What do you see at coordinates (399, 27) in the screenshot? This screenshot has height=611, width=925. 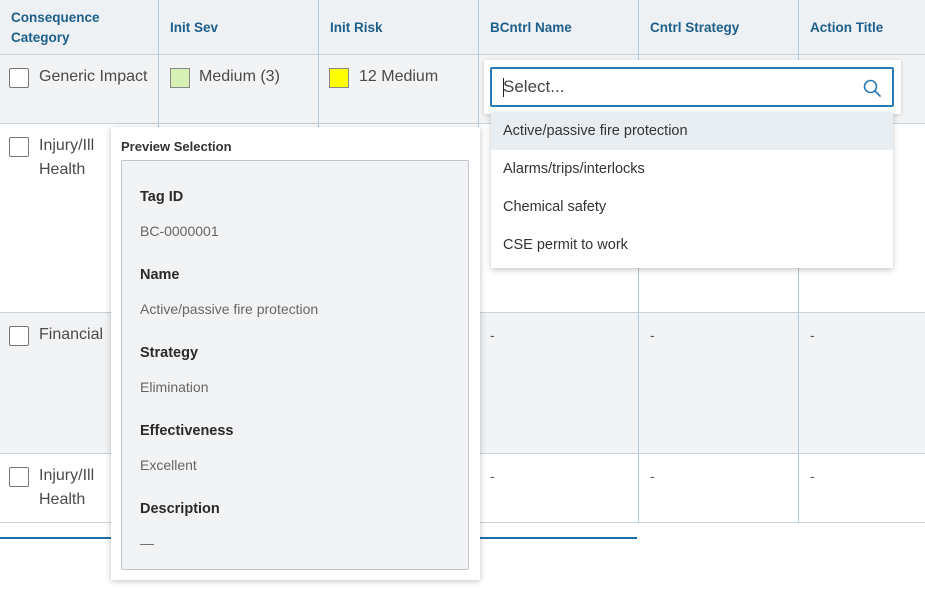 I see `header-init-risk: Init Risk` at bounding box center [399, 27].